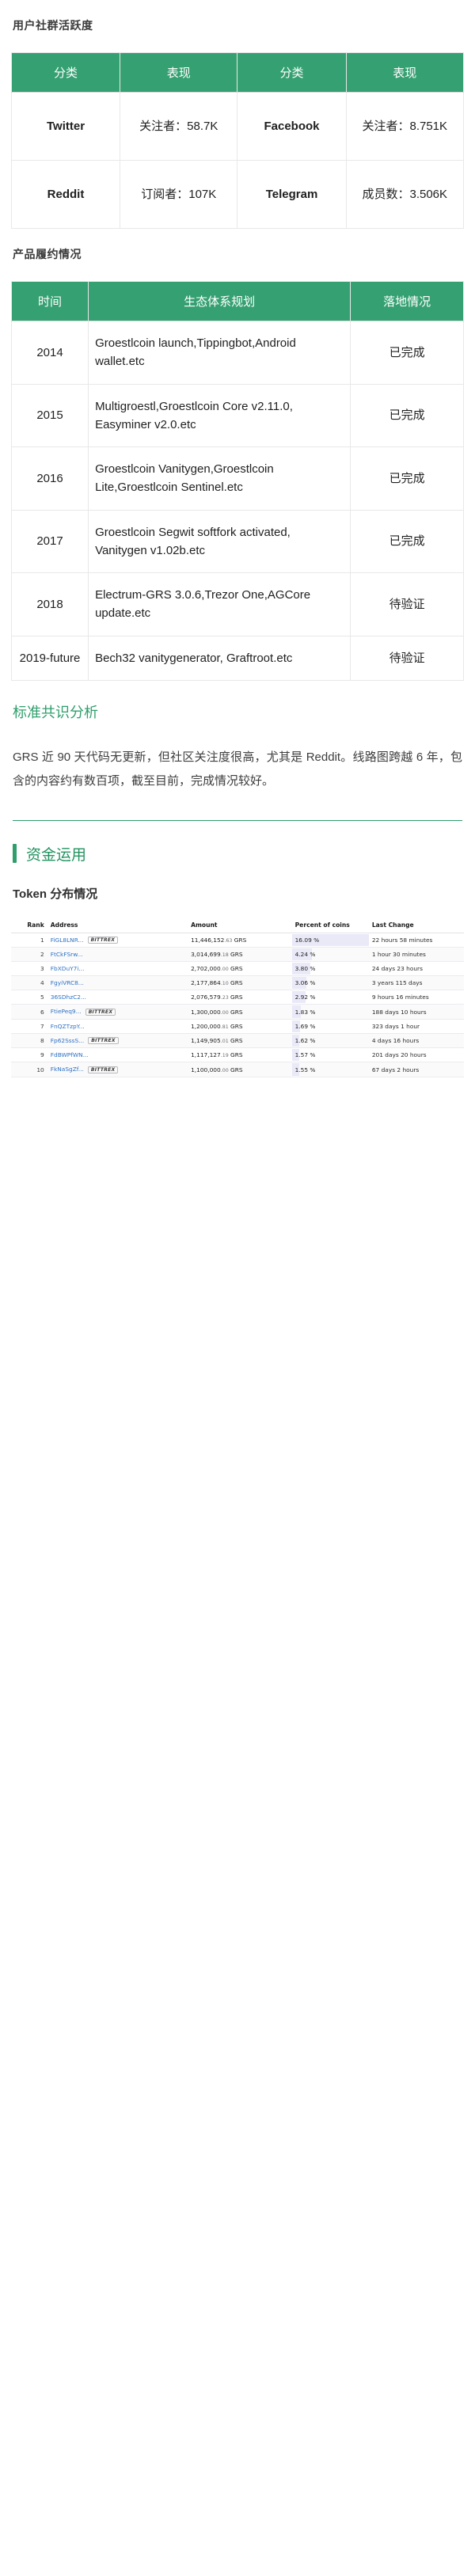  Describe the element at coordinates (405, 194) in the screenshot. I see `cell-metric-telegram: 成员数：3.506K` at that location.